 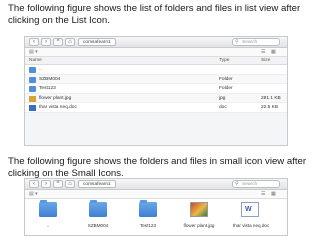 I want to click on file-name: flower plant.jpg, so click(x=55, y=98).